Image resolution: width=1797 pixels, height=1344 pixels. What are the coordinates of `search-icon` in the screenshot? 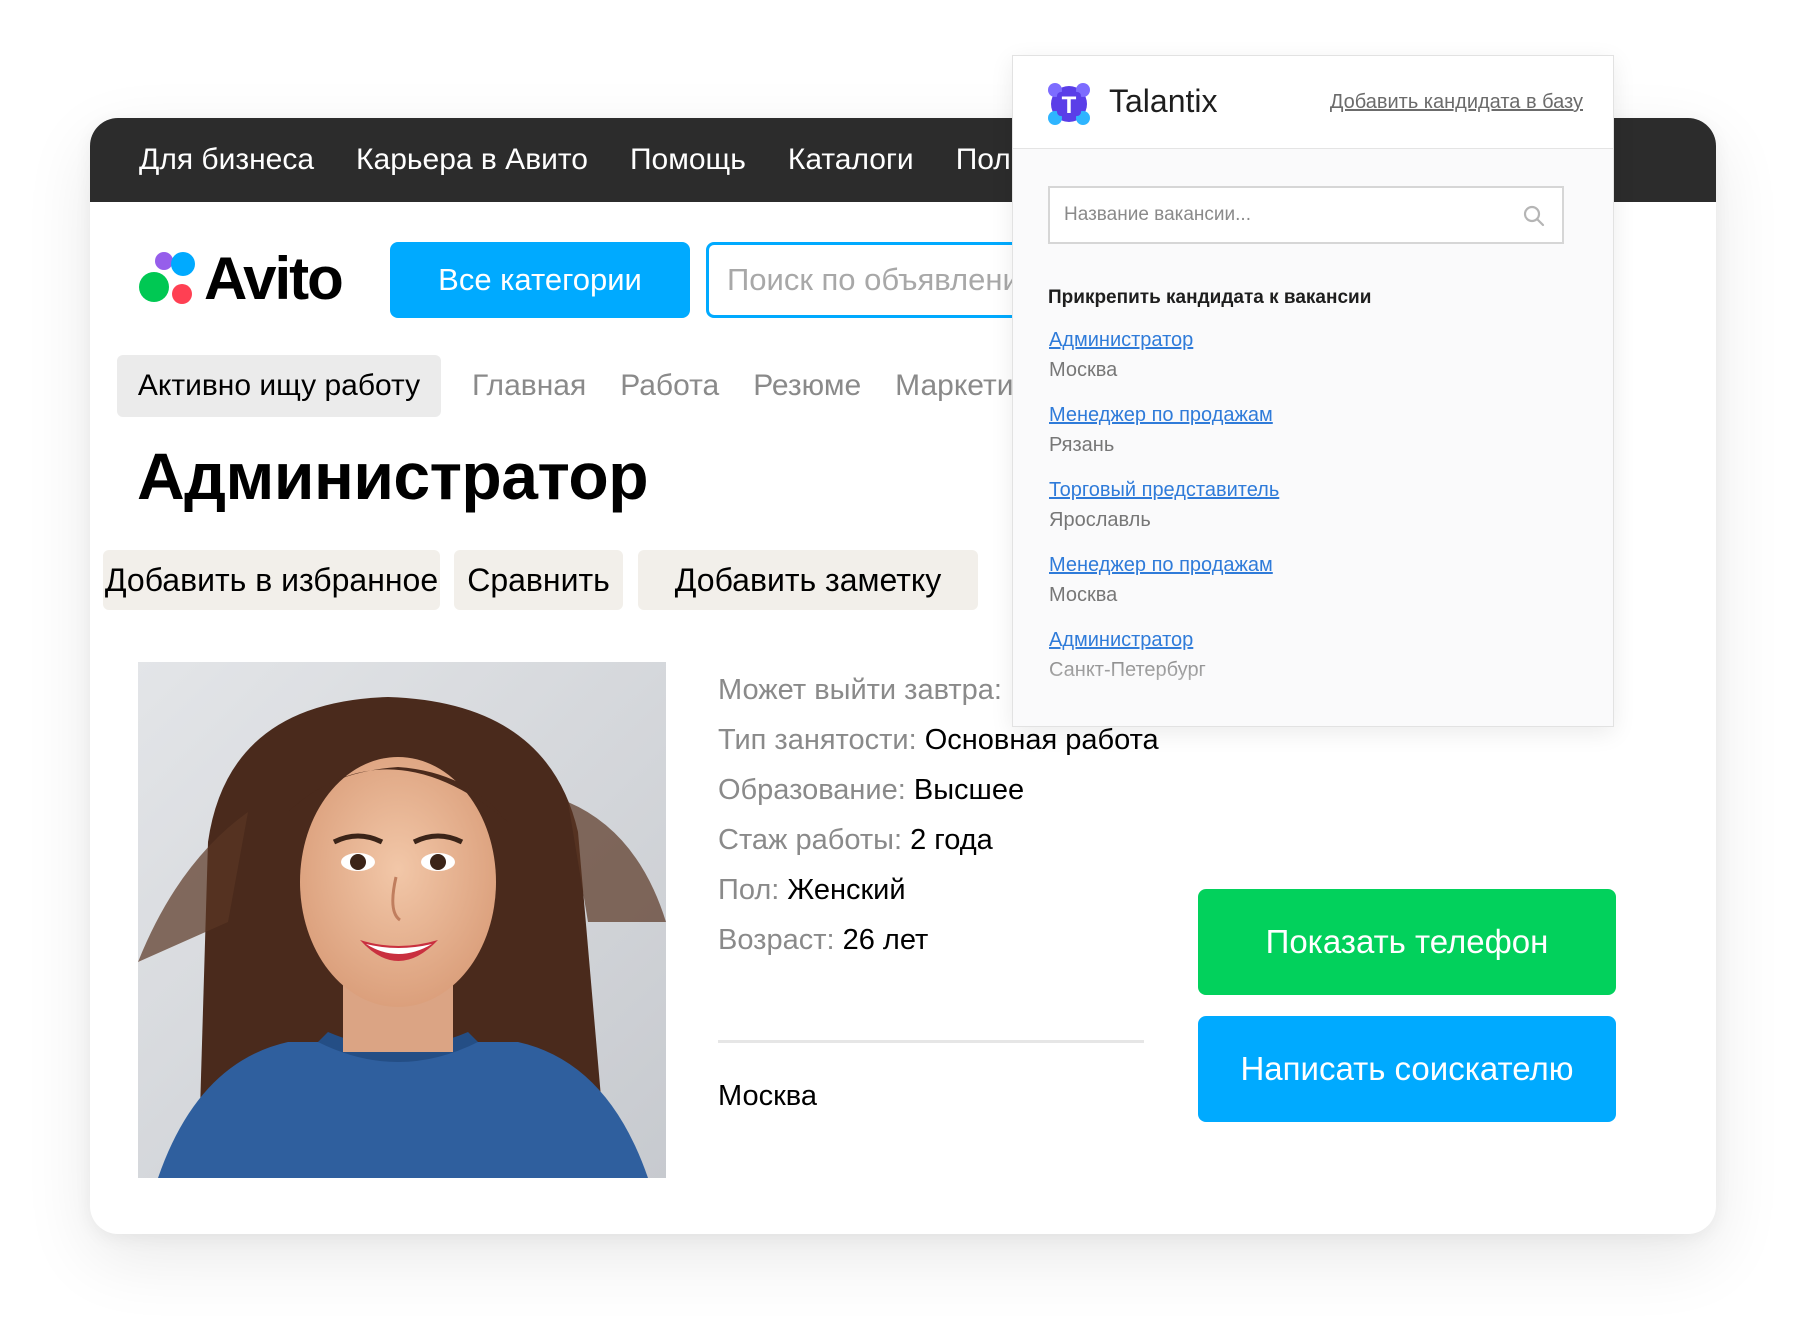 It's located at (1534, 216).